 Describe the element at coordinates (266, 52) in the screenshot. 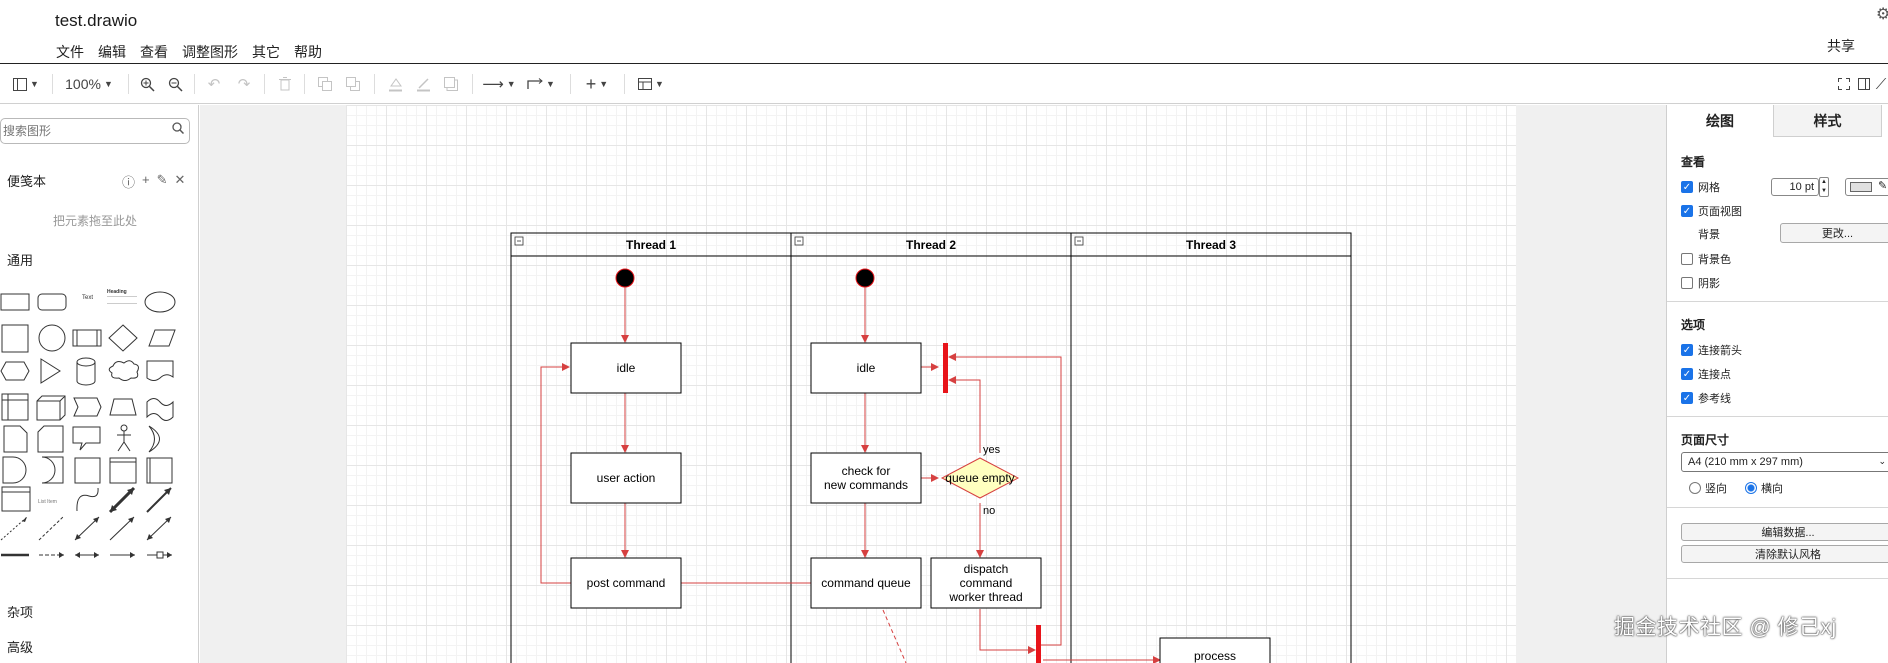

I see `menu-extras: 其它` at that location.